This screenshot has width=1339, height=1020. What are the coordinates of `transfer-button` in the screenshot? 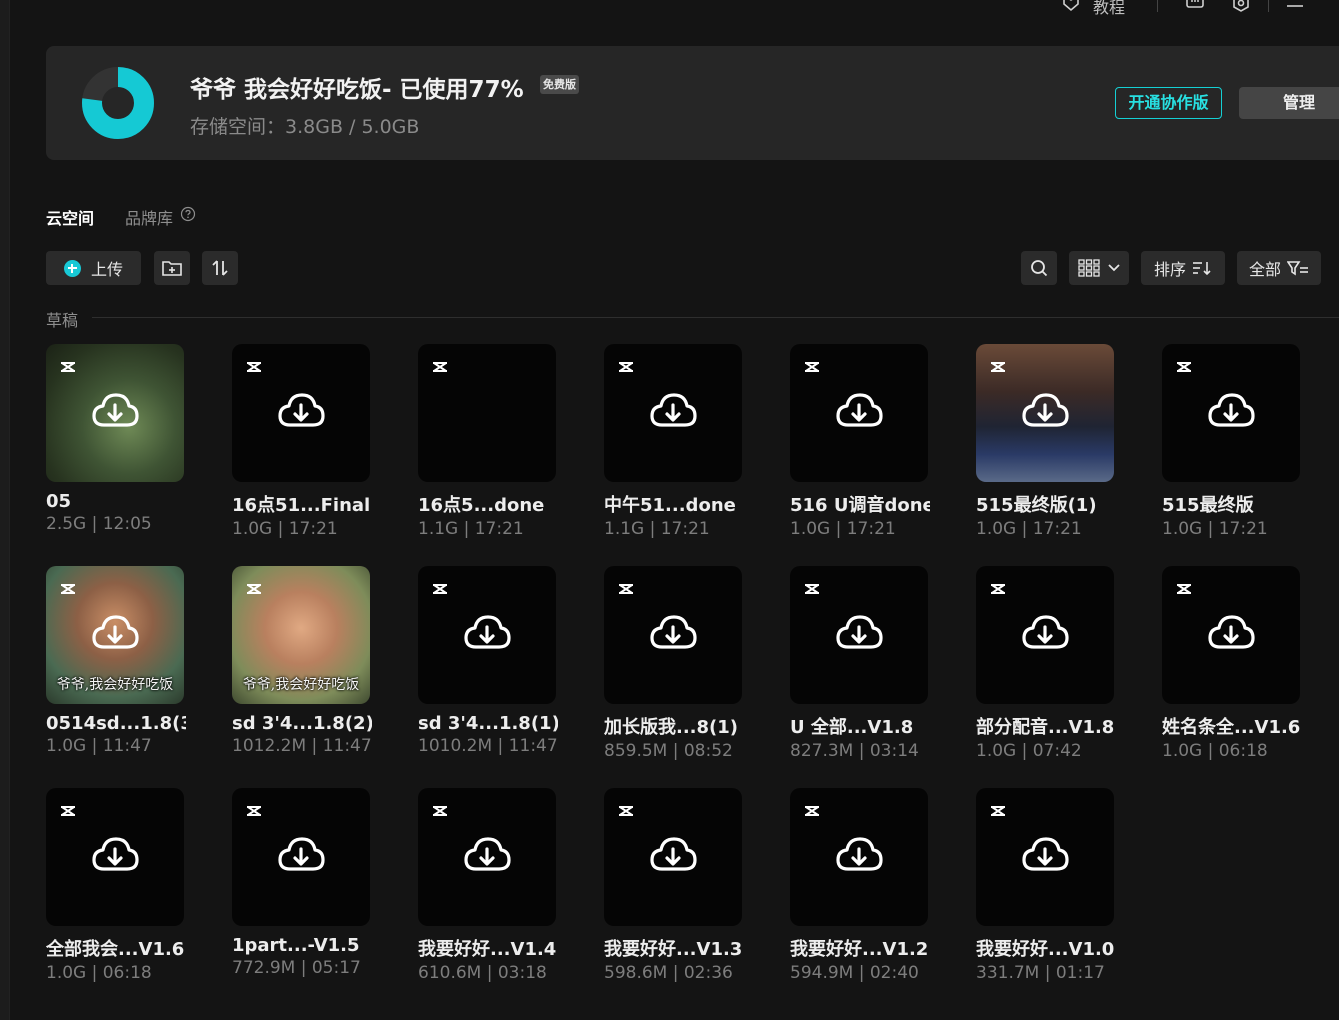 It's located at (220, 268).